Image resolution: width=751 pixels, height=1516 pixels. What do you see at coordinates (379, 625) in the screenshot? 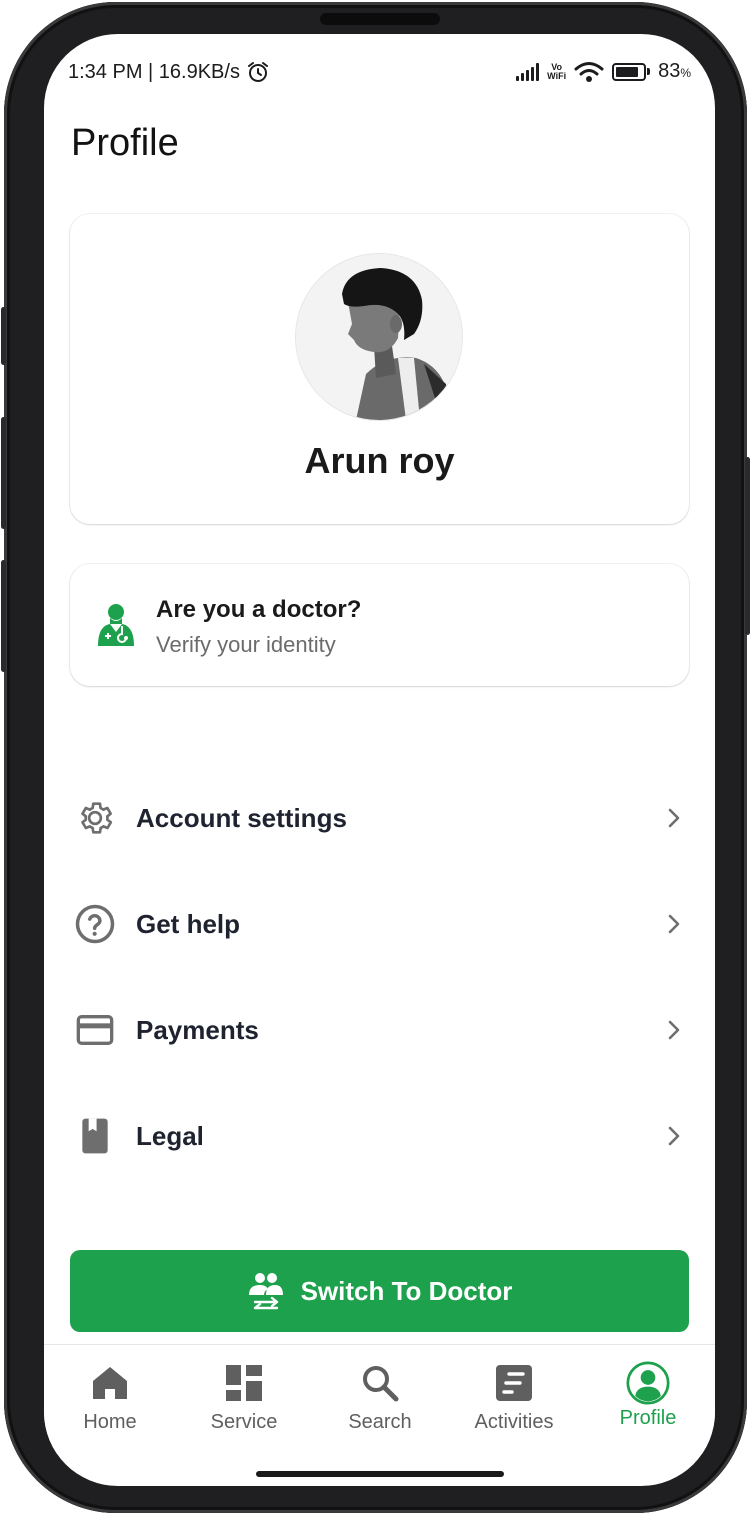
I see `doctor-verify-card: Are you a doctor? Verify your identity` at bounding box center [379, 625].